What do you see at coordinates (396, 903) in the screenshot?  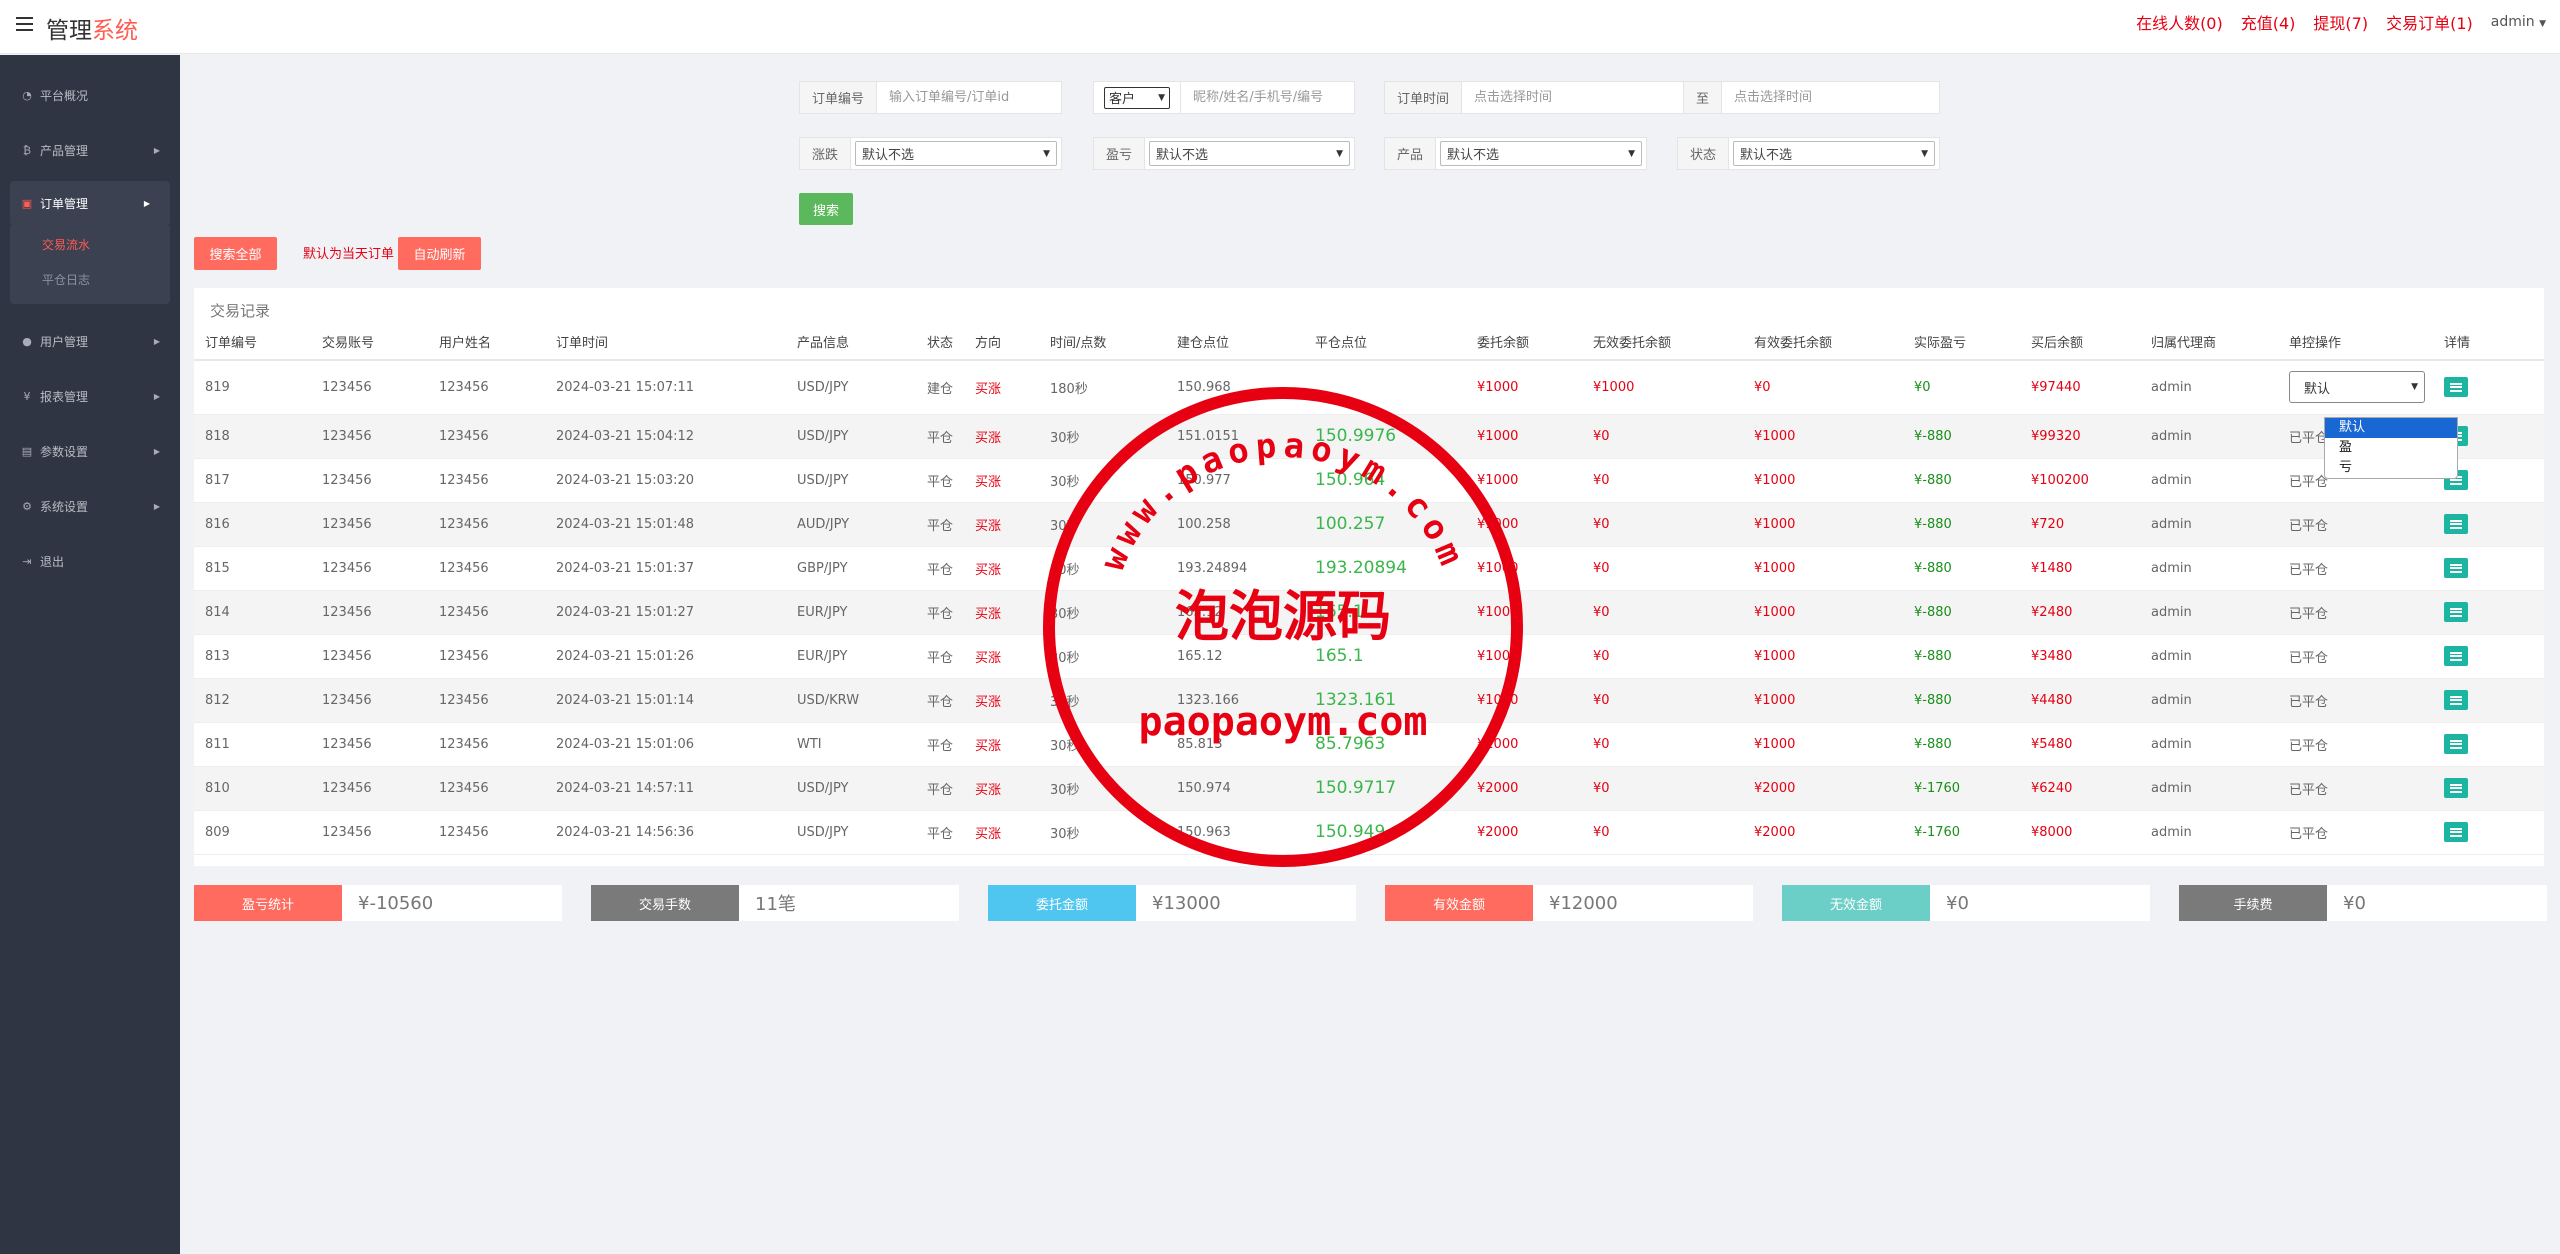 I see `stat-value: ¥-10560` at bounding box center [396, 903].